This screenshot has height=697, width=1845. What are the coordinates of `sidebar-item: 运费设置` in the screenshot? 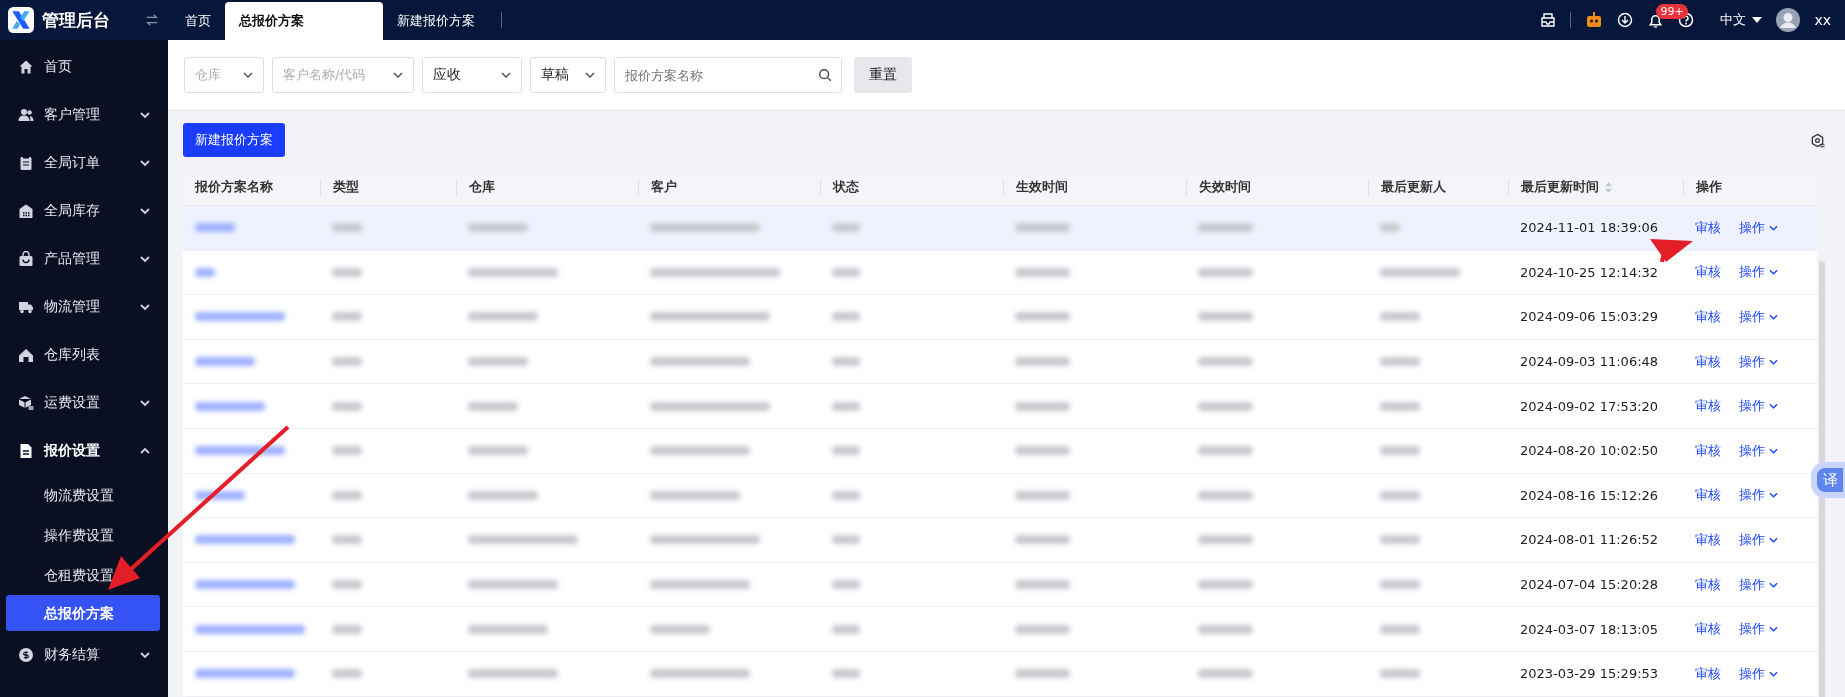 It's located at (84, 403).